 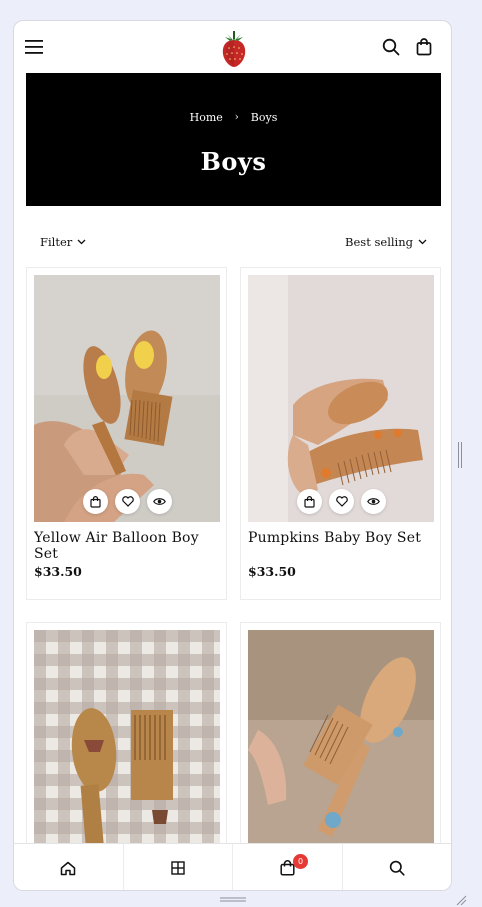 What do you see at coordinates (233, 242) in the screenshot?
I see `filter-bar: Filter Best selling` at bounding box center [233, 242].